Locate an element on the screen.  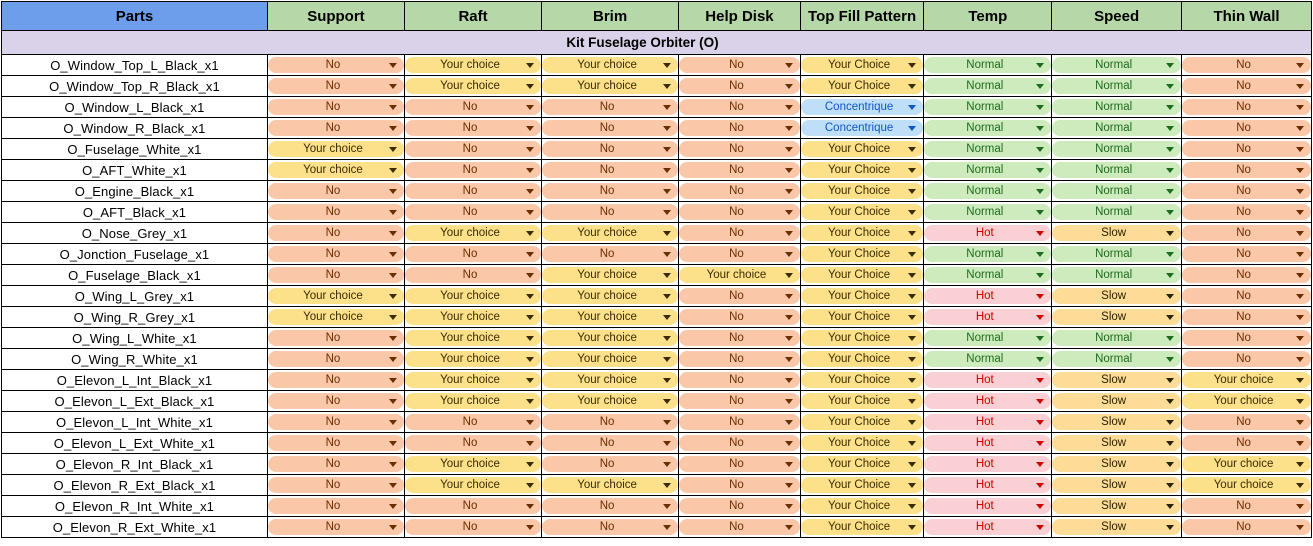
column-header-temp: Temp is located at coordinates (988, 16).